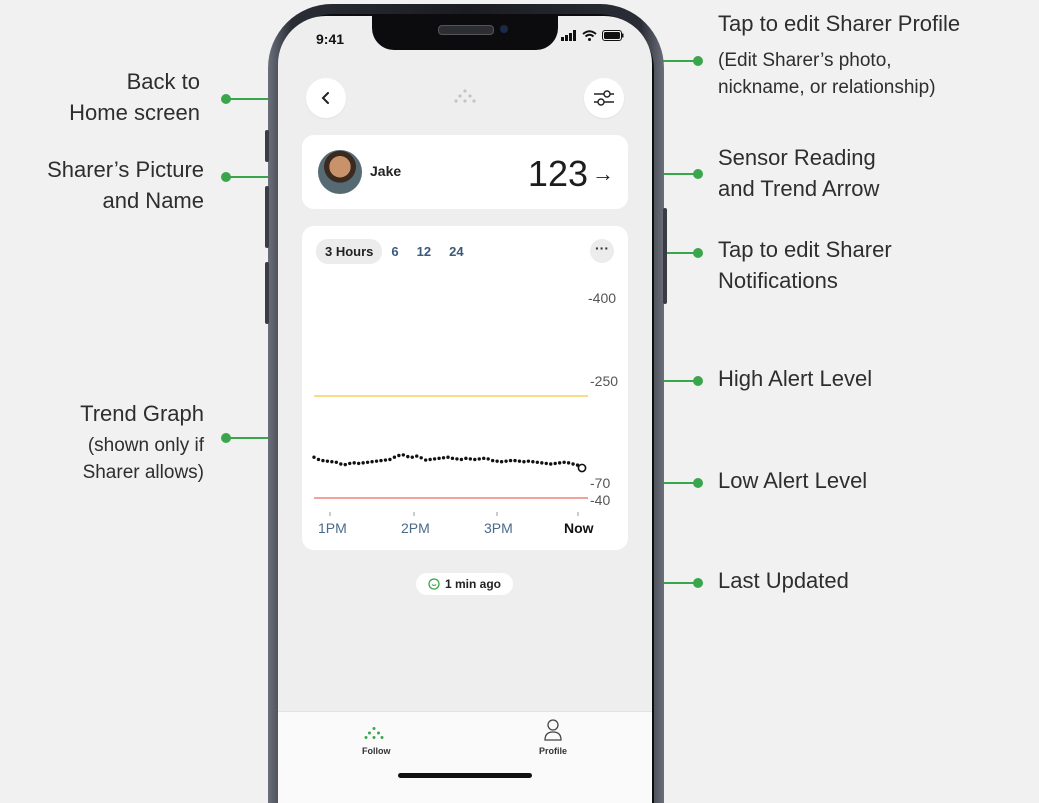 Image resolution: width=1039 pixels, height=803 pixels. Describe the element at coordinates (142, 413) in the screenshot. I see `annotation-trend-graph: Trend Graph` at that location.